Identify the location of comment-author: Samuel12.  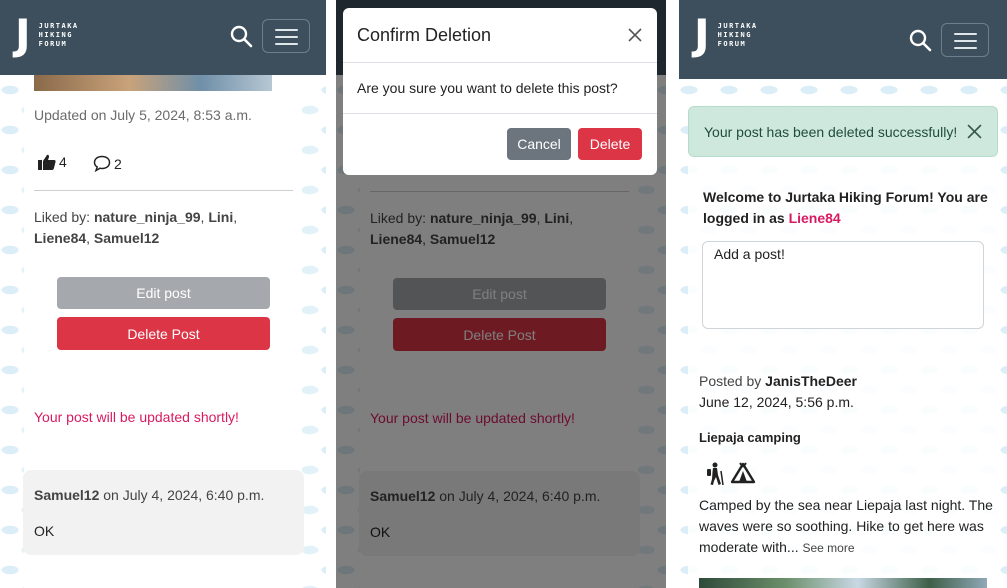
(67, 495).